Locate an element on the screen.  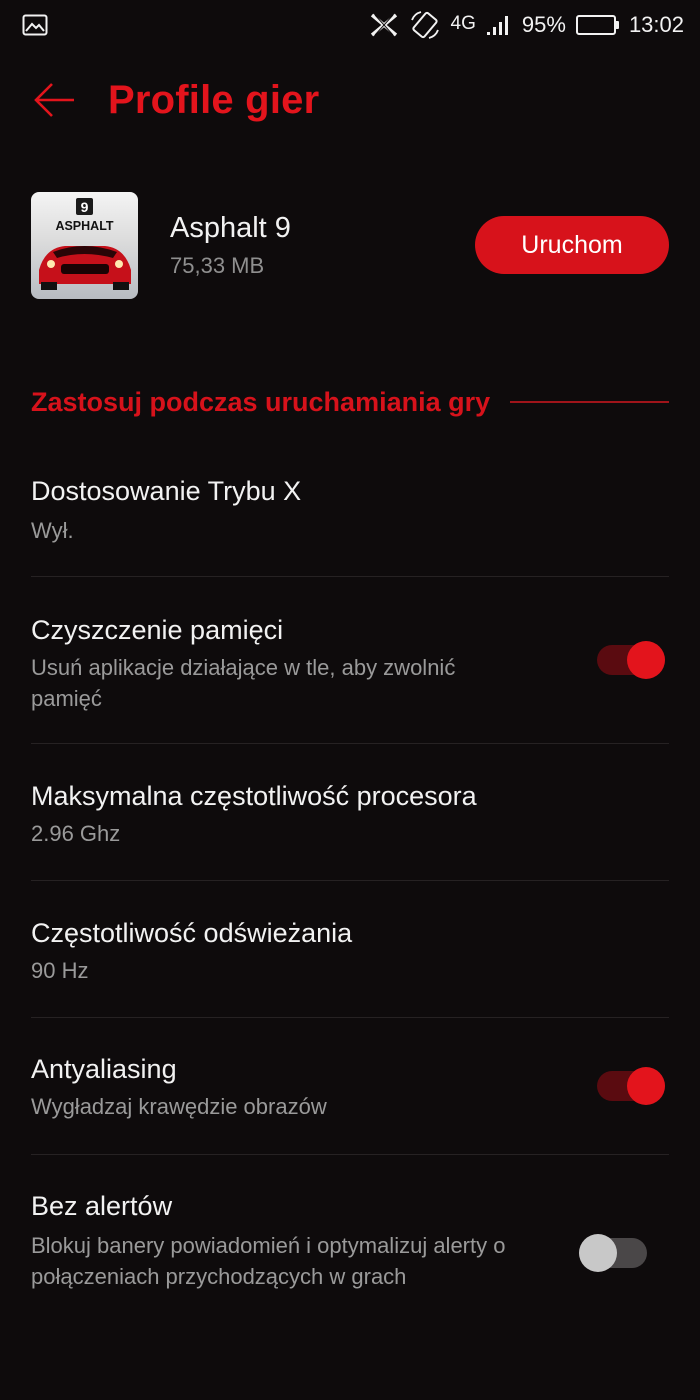
setting-value: 90 Hz is located at coordinates (60, 970).